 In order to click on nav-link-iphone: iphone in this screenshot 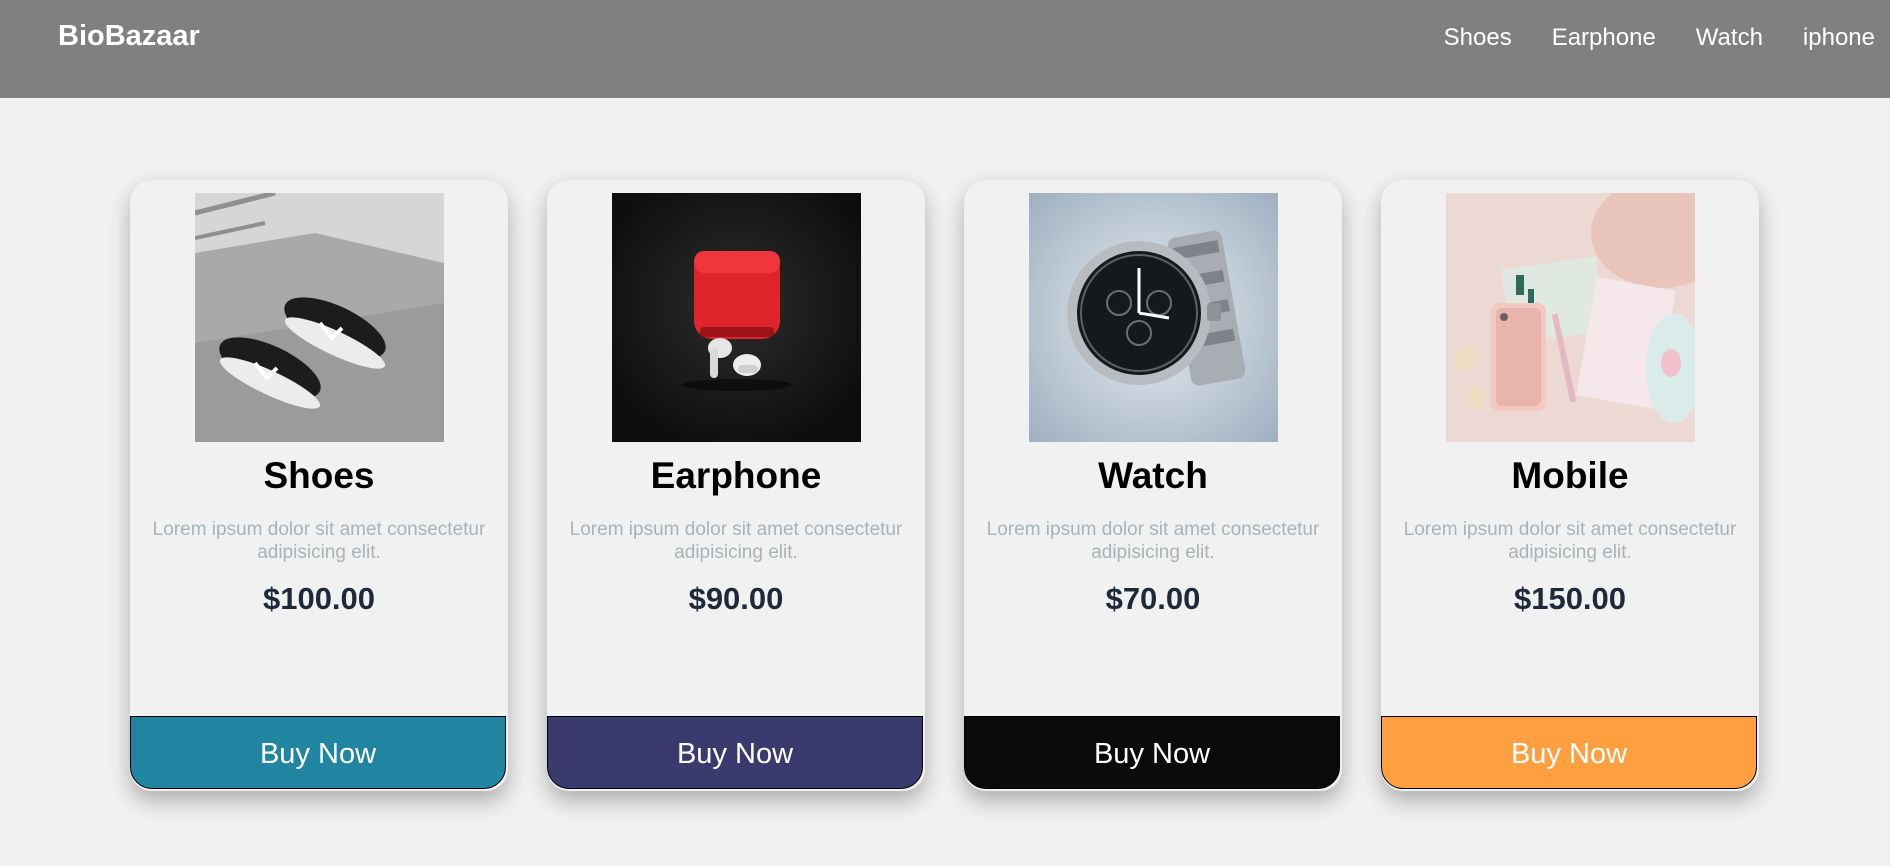, I will do `click(1839, 38)`.